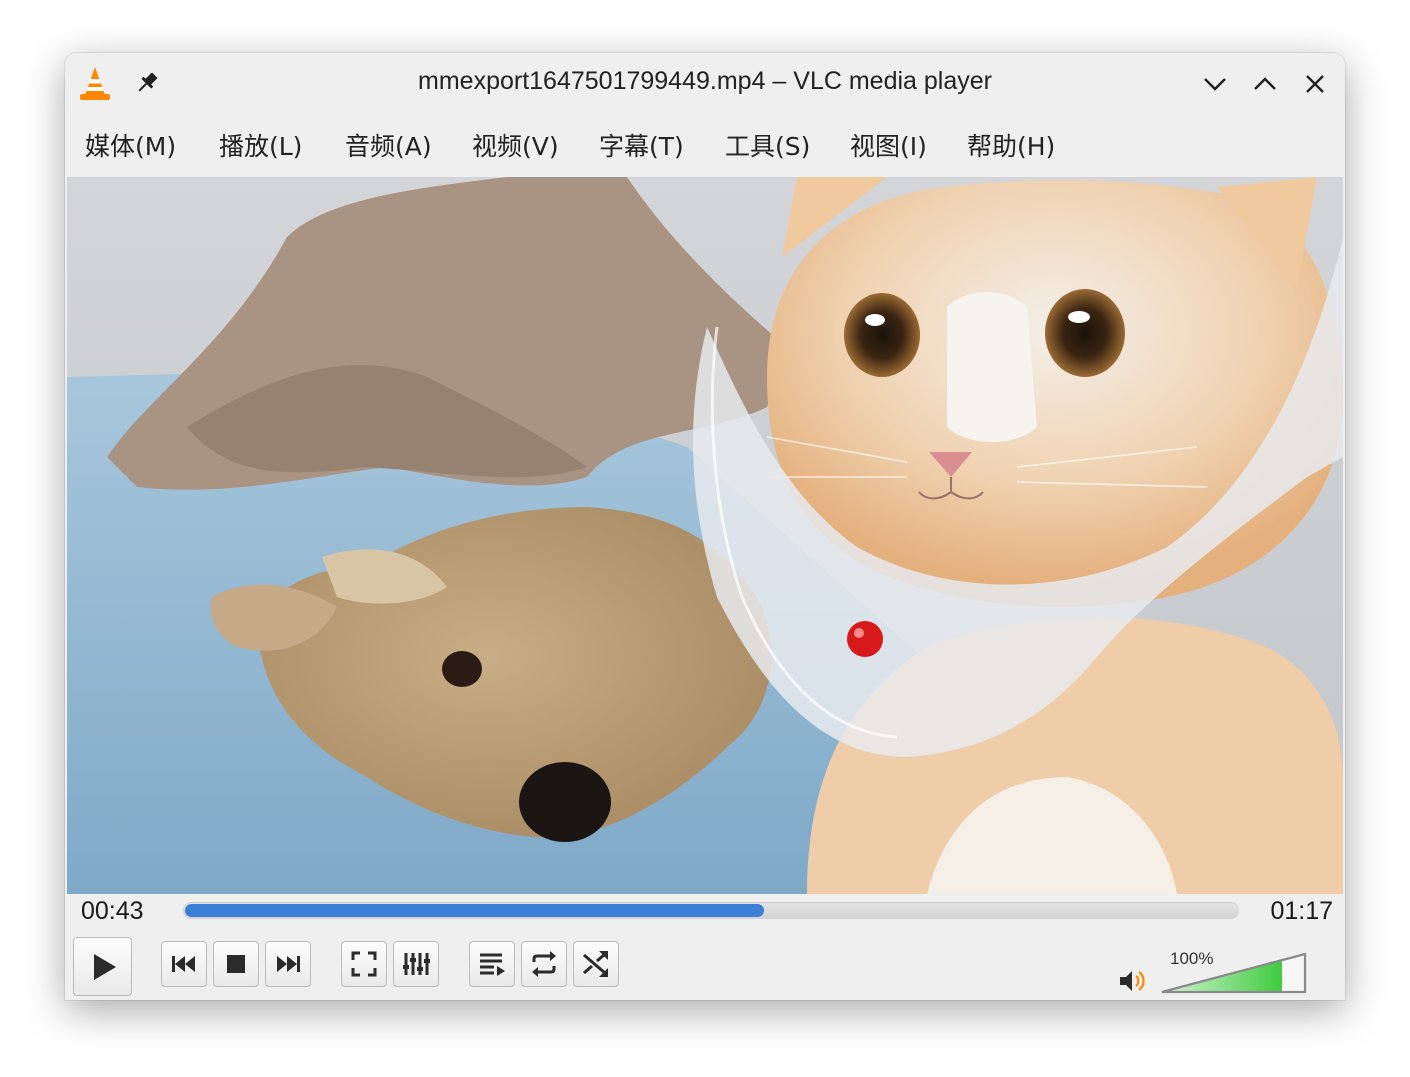  What do you see at coordinates (112, 911) in the screenshot?
I see `elapsed-time: 00:43` at bounding box center [112, 911].